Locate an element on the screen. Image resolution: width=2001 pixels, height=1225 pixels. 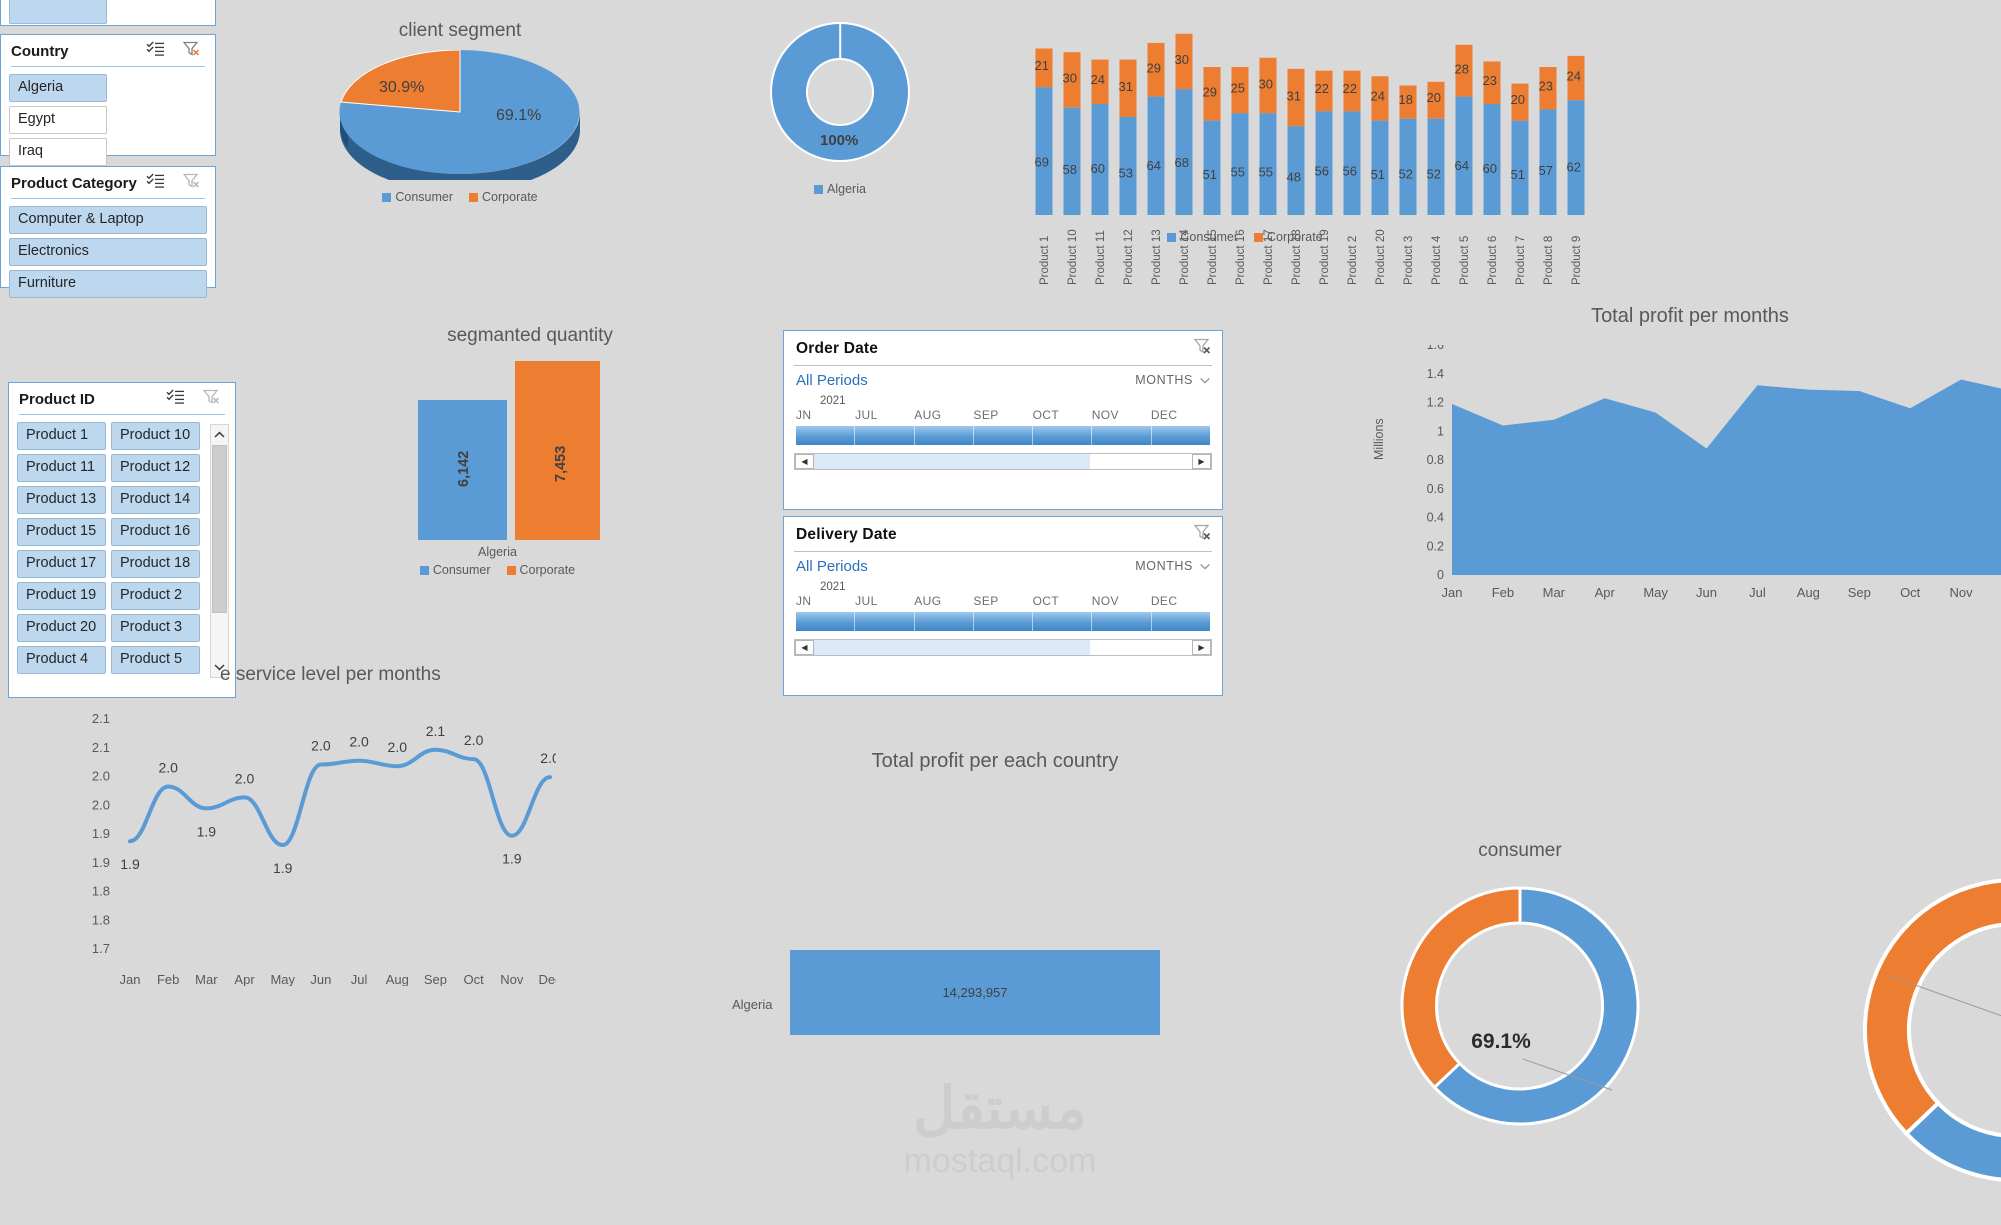
slicer-item-product-10: Product 10 is located at coordinates (155, 436).